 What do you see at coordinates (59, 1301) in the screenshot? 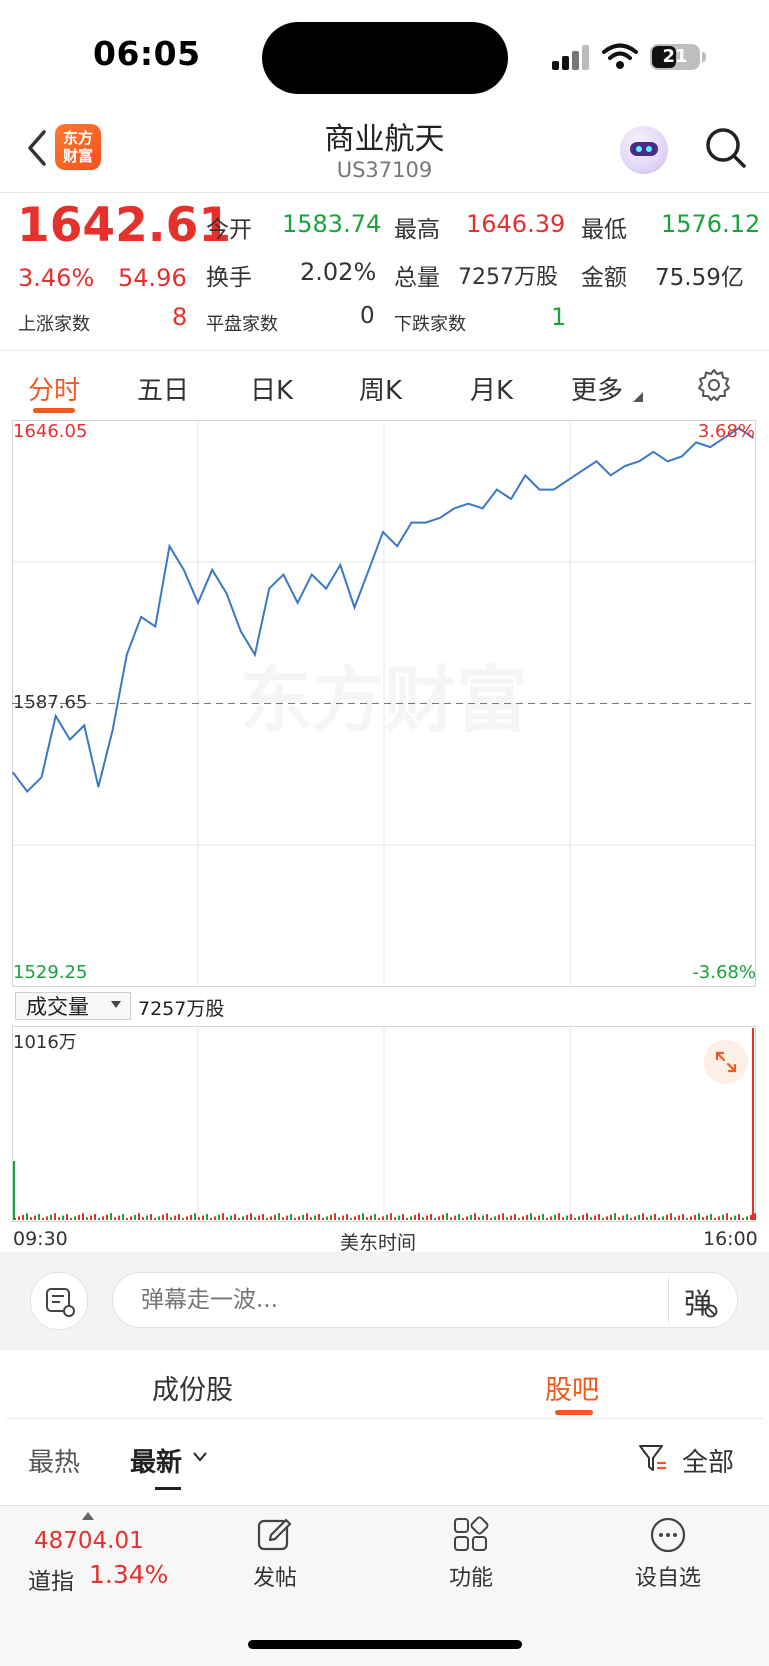
I see `danmu-settings-button` at bounding box center [59, 1301].